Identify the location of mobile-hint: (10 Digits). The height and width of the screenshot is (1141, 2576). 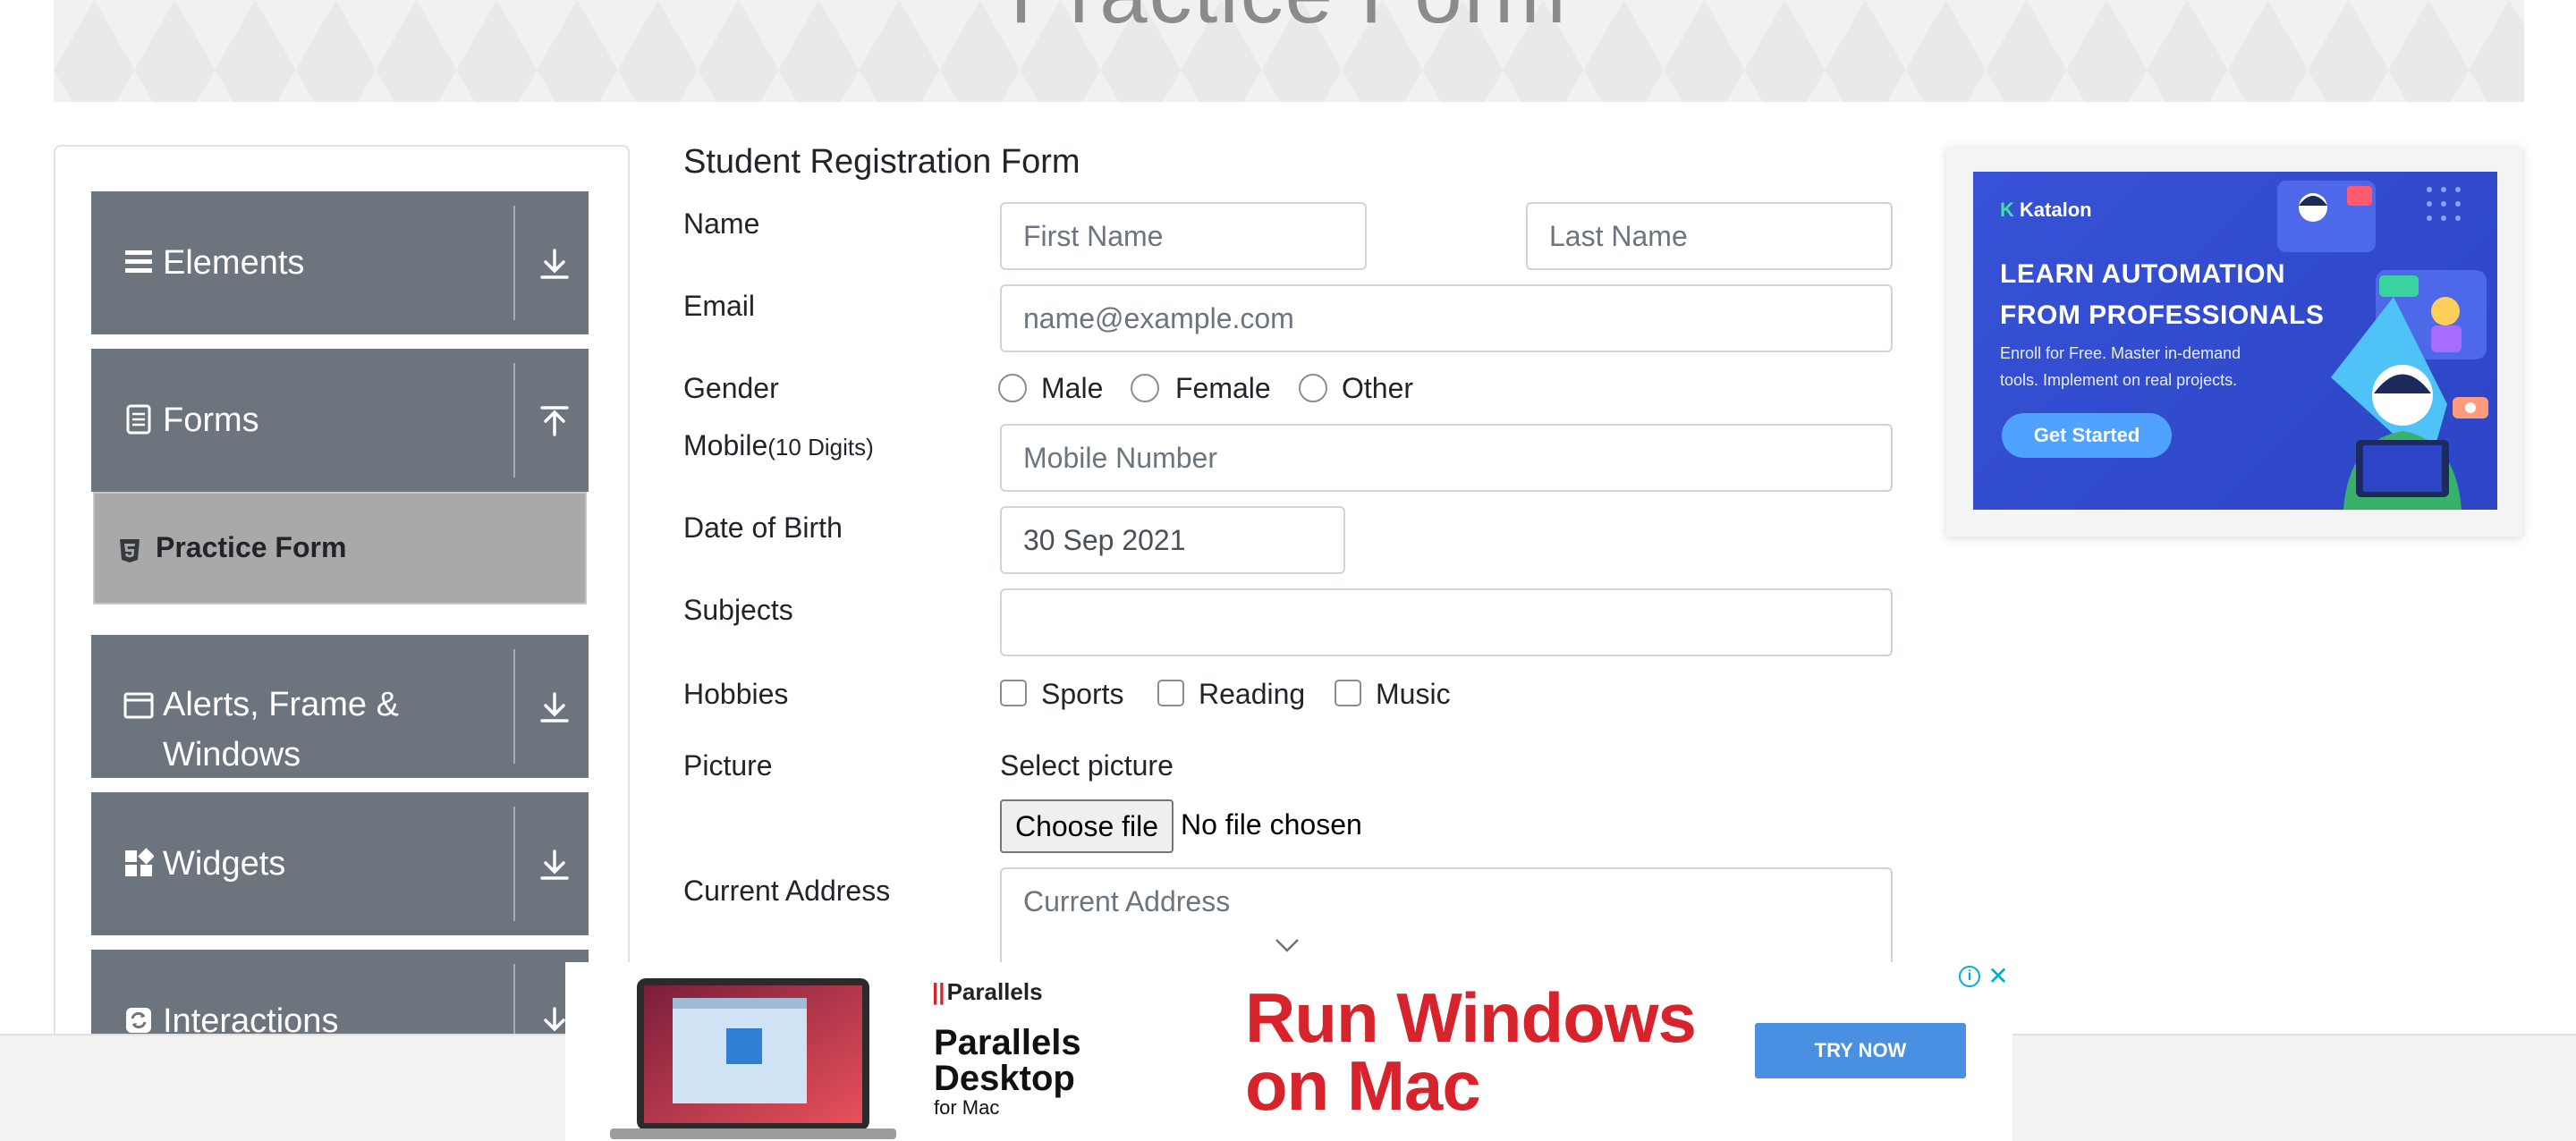
(820, 447).